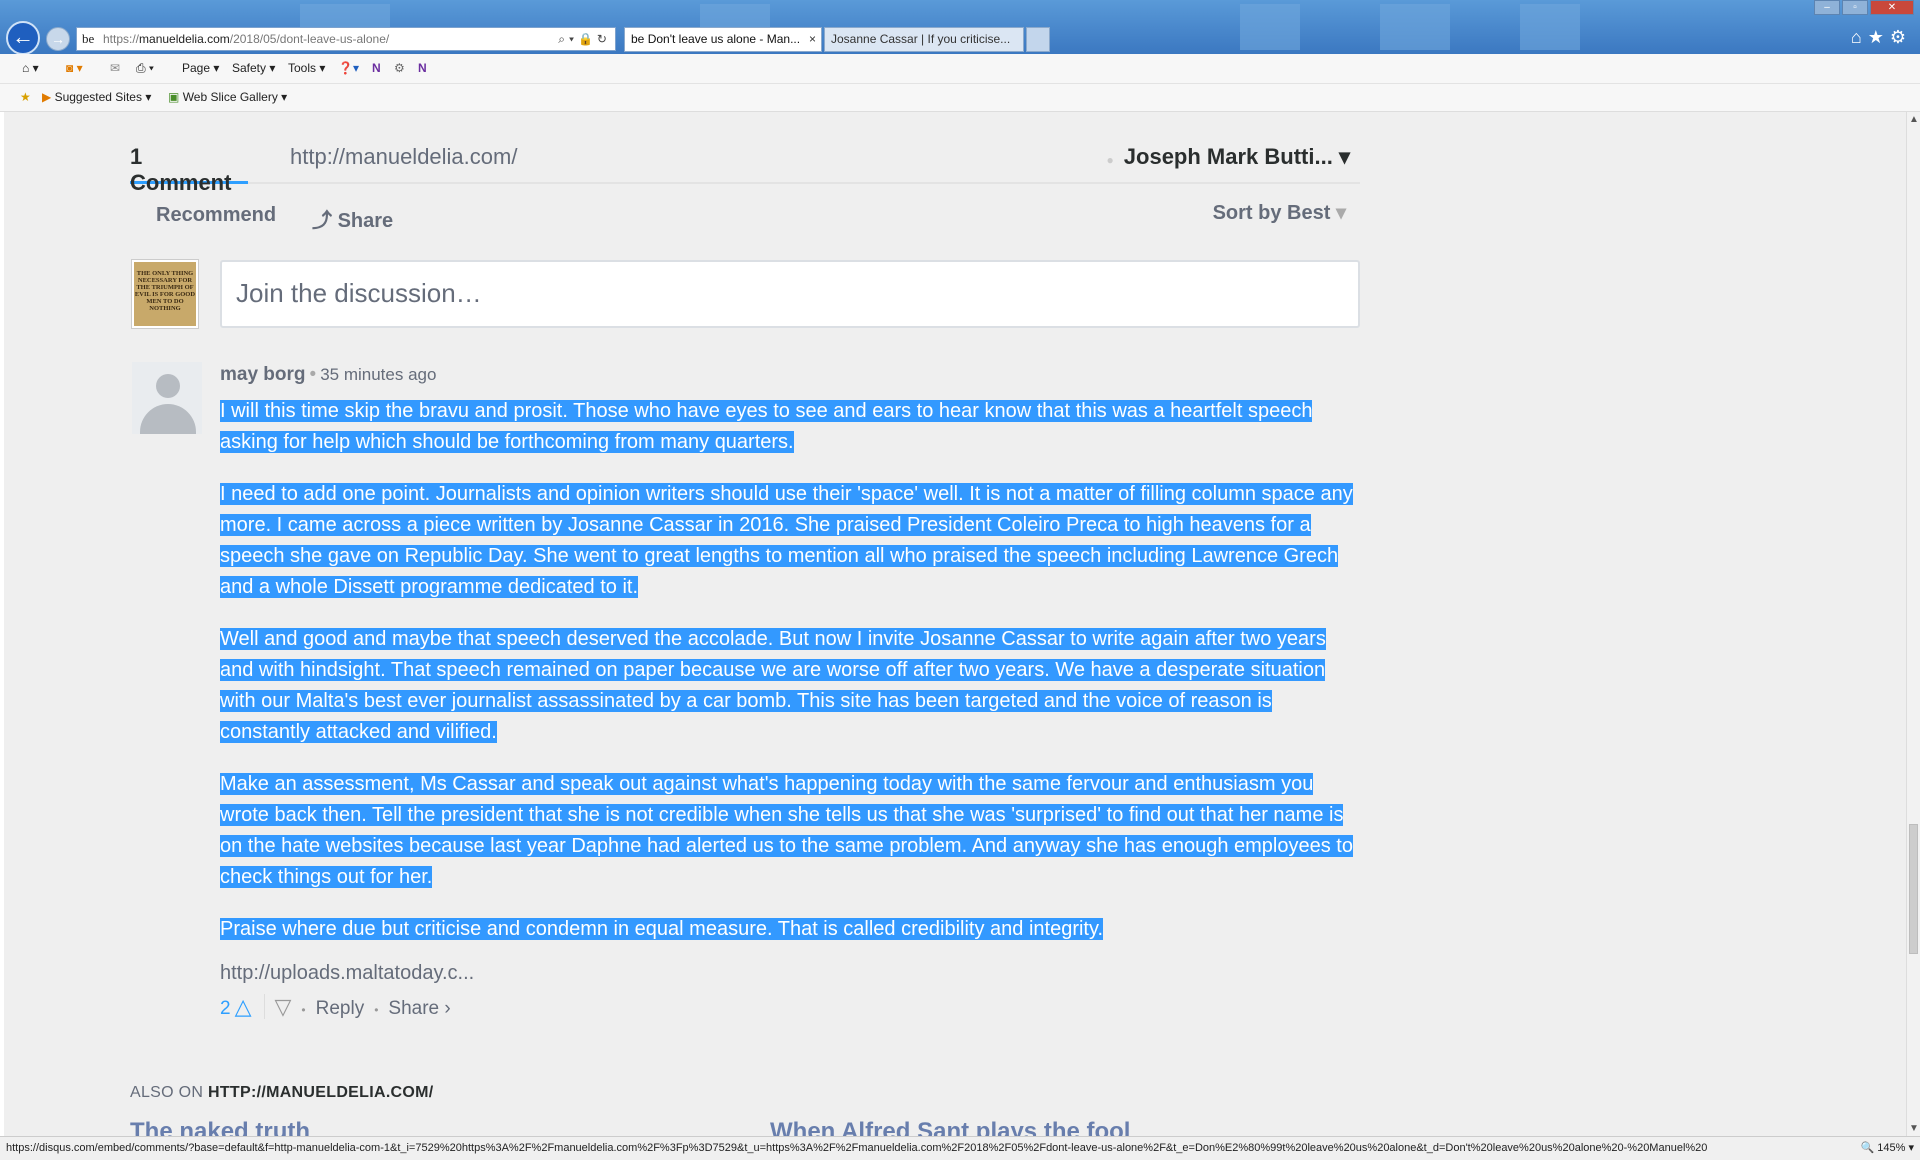 Image resolution: width=1920 pixels, height=1160 pixels. I want to click on scroll-down-icon: ▼, so click(1914, 1128).